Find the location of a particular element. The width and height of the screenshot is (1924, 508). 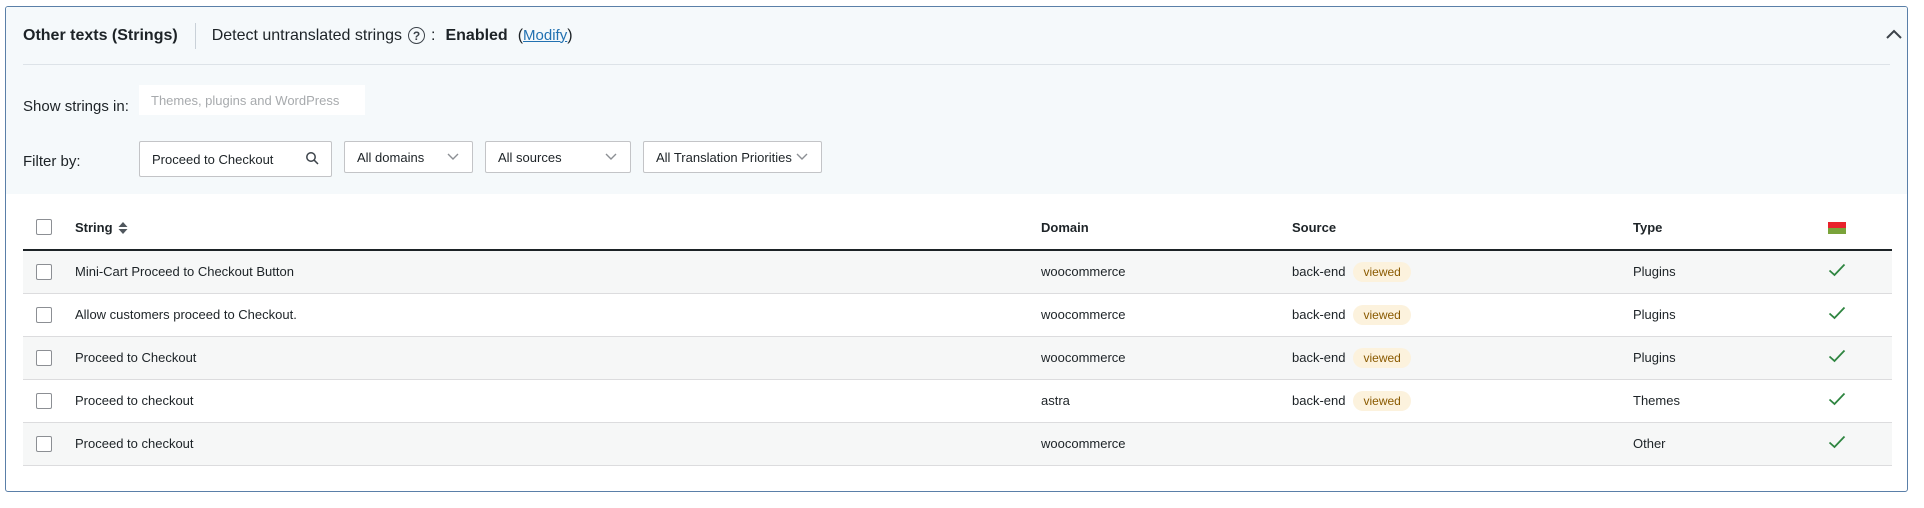

domain-select: All domains is located at coordinates (408, 157).